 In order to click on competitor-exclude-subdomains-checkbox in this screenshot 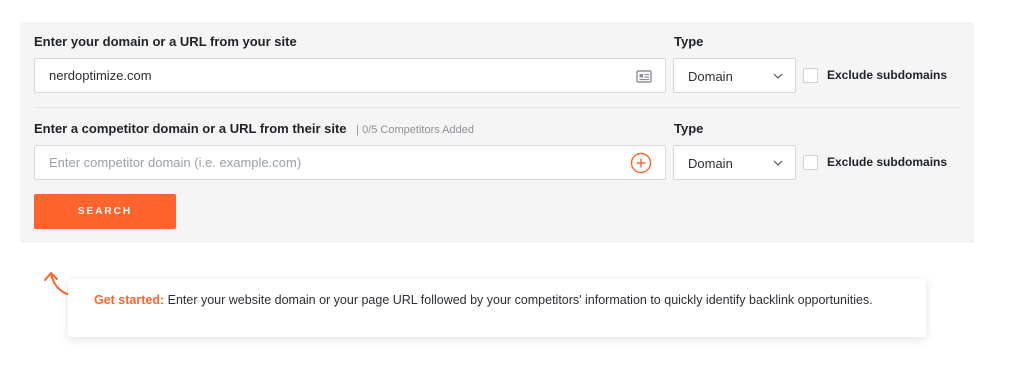, I will do `click(810, 162)`.